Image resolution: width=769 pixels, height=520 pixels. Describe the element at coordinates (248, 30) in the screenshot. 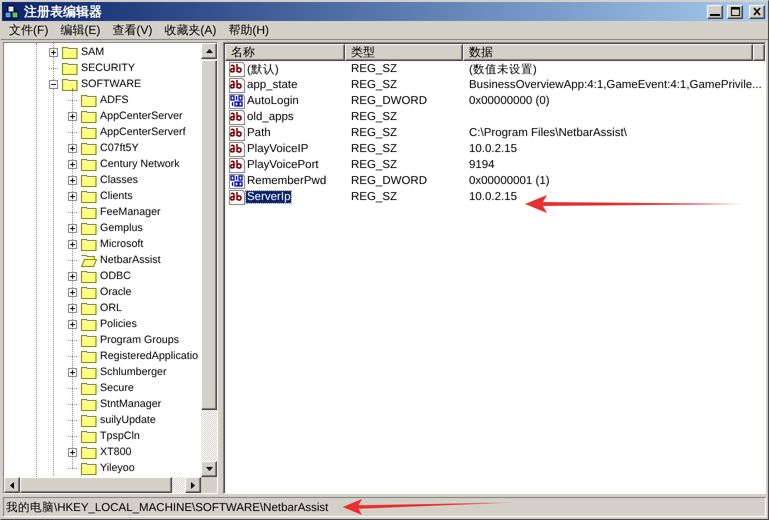

I see `menu-item: 帮助(H)` at that location.